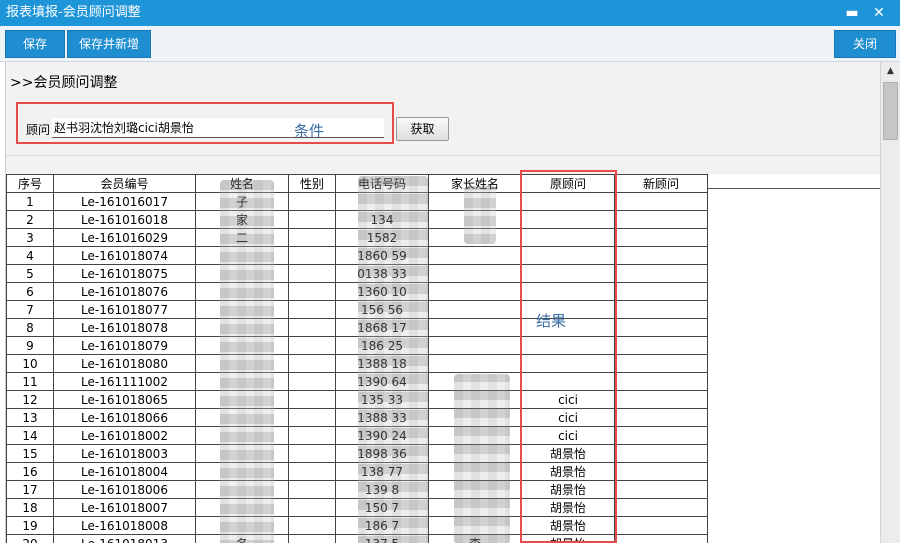  What do you see at coordinates (35, 44) in the screenshot?
I see `save-button: 保存` at bounding box center [35, 44].